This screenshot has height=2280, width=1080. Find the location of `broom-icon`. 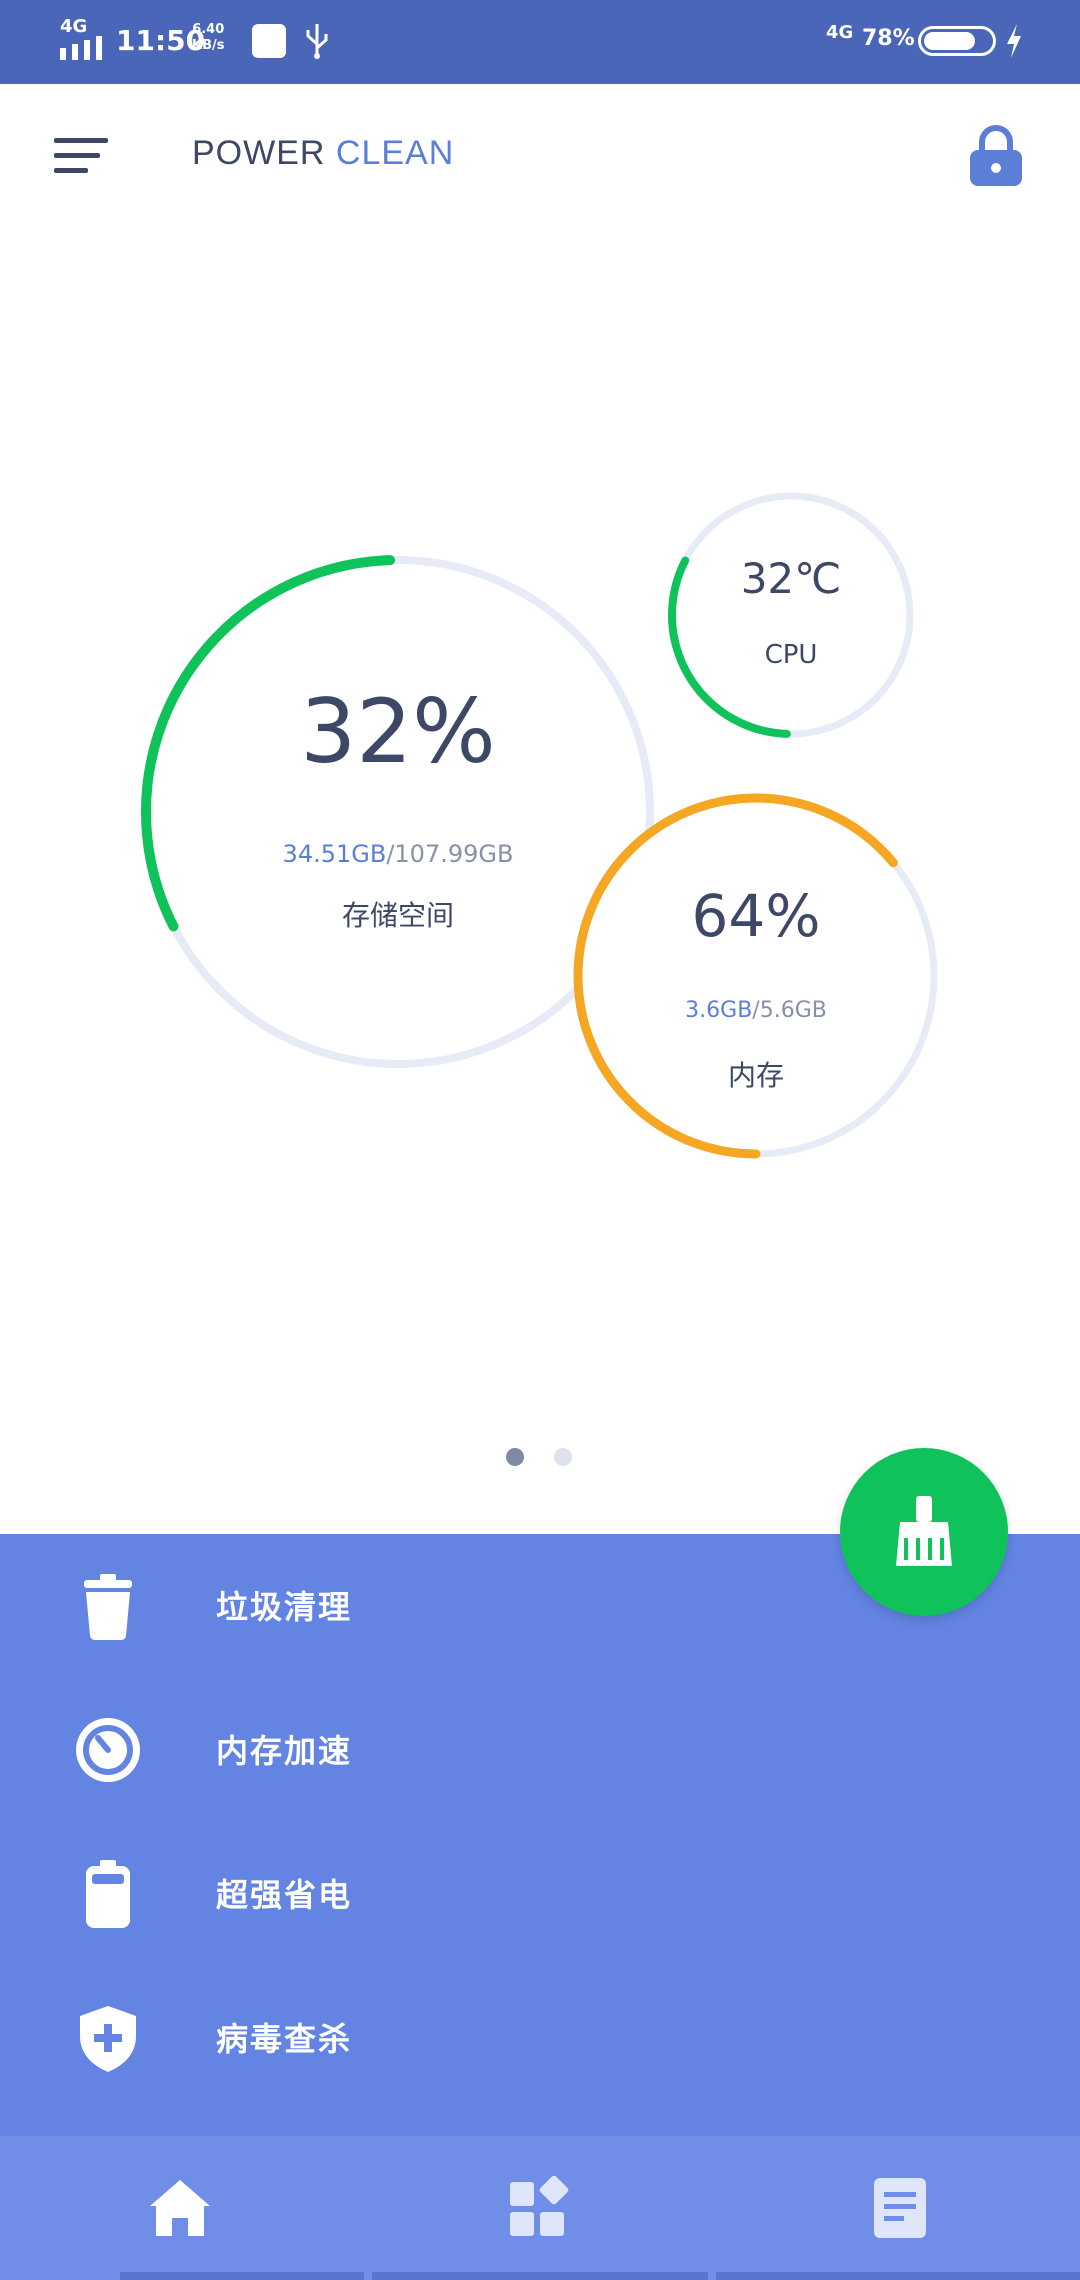

broom-icon is located at coordinates (924, 1531).